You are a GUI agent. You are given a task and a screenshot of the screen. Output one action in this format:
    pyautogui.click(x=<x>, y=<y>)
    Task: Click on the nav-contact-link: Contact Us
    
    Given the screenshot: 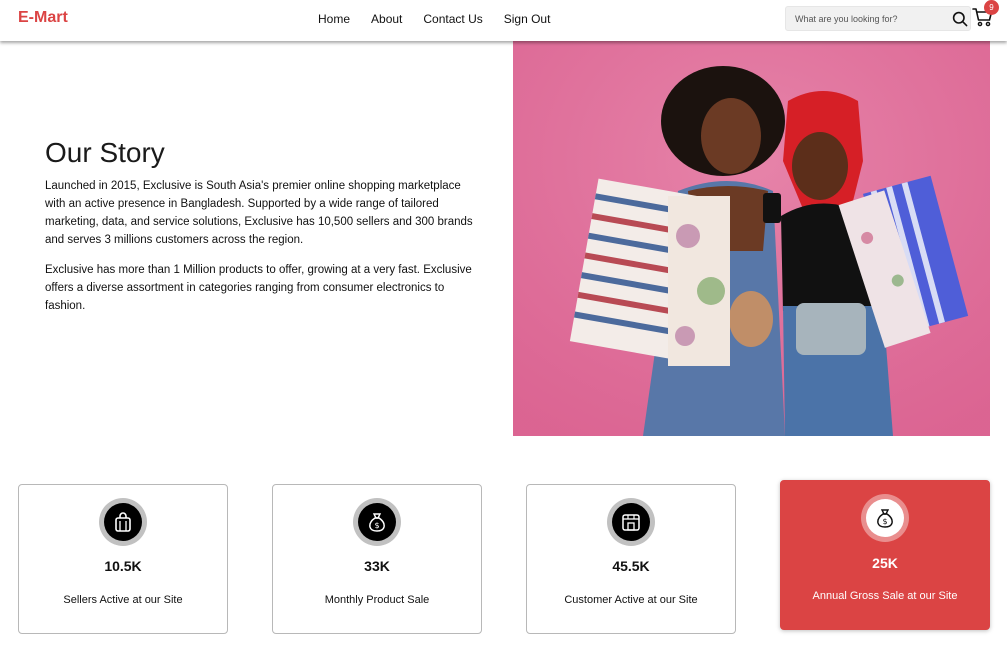 What is the action you would take?
    pyautogui.click(x=452, y=19)
    